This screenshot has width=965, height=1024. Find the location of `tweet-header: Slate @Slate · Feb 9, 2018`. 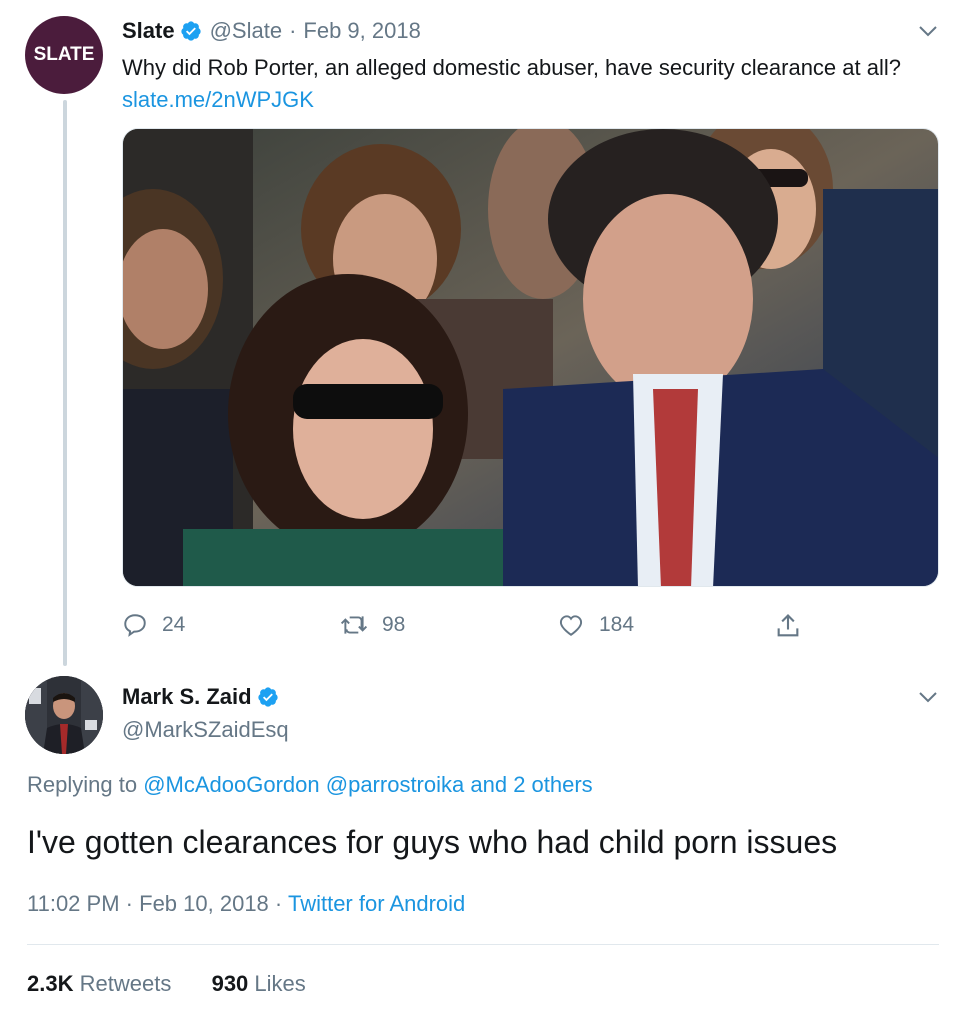

tweet-header: Slate @Slate · Feb 9, 2018 is located at coordinates (271, 31).